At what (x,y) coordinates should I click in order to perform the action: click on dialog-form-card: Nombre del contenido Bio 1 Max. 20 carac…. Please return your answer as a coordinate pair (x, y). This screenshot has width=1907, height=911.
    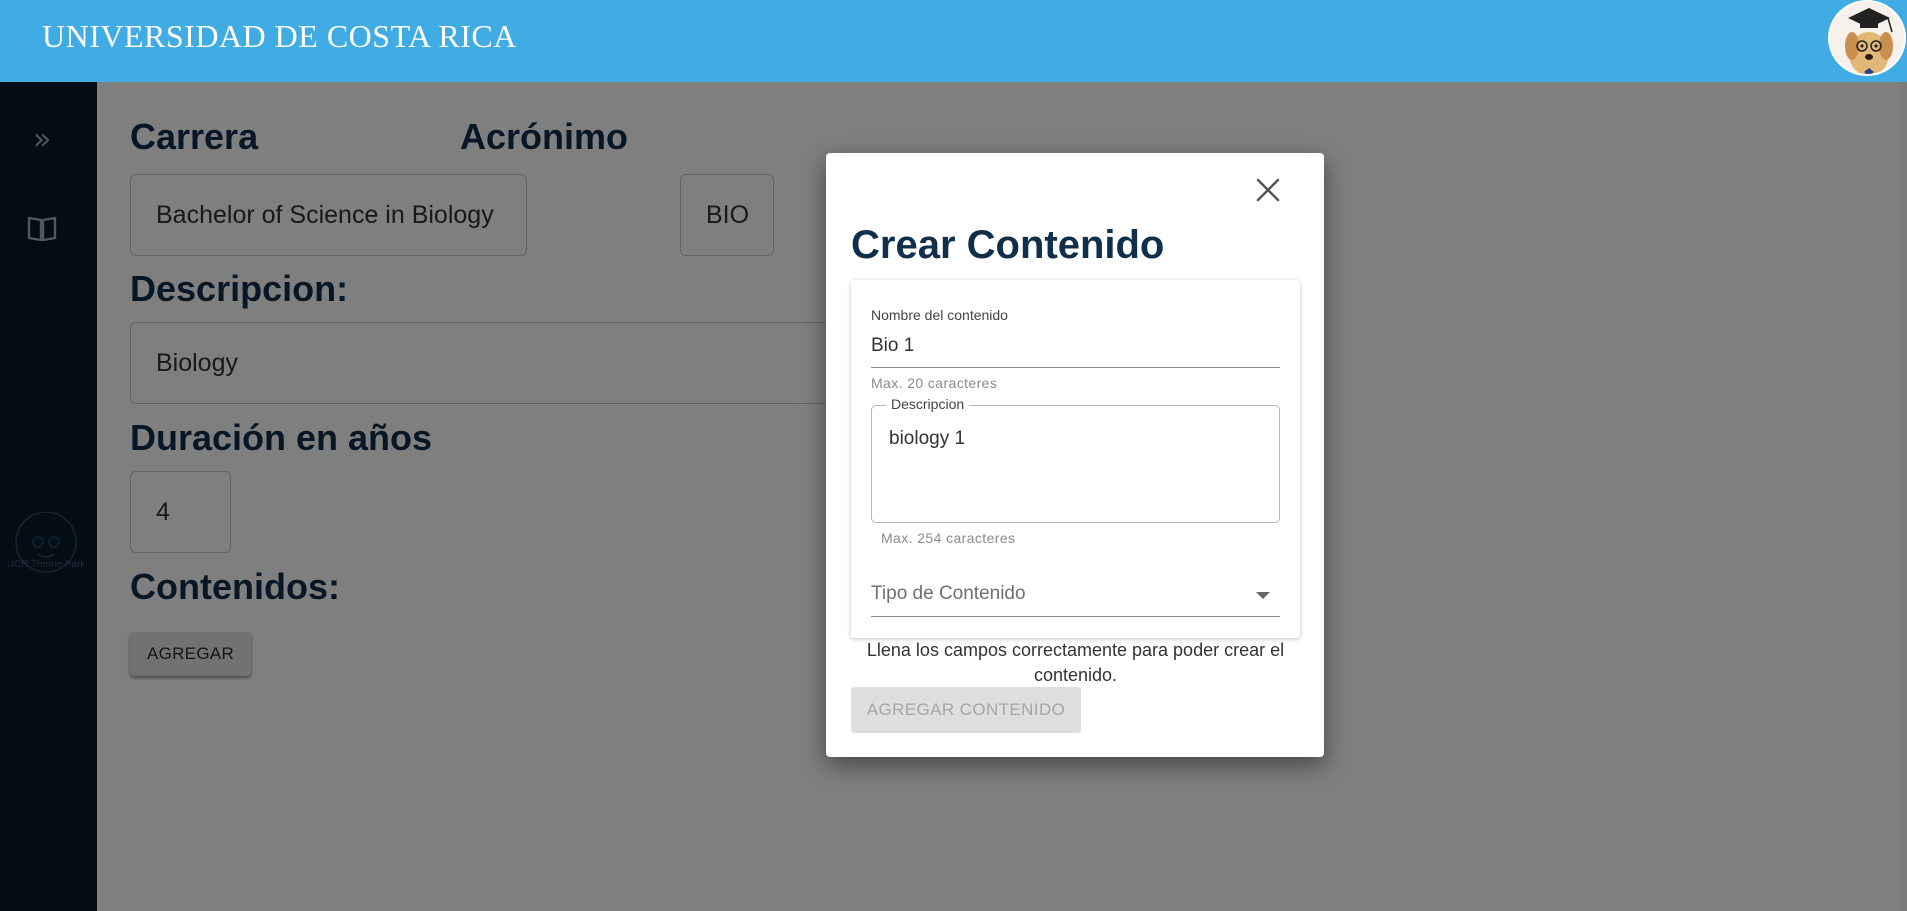
    Looking at the image, I should click on (1075, 459).